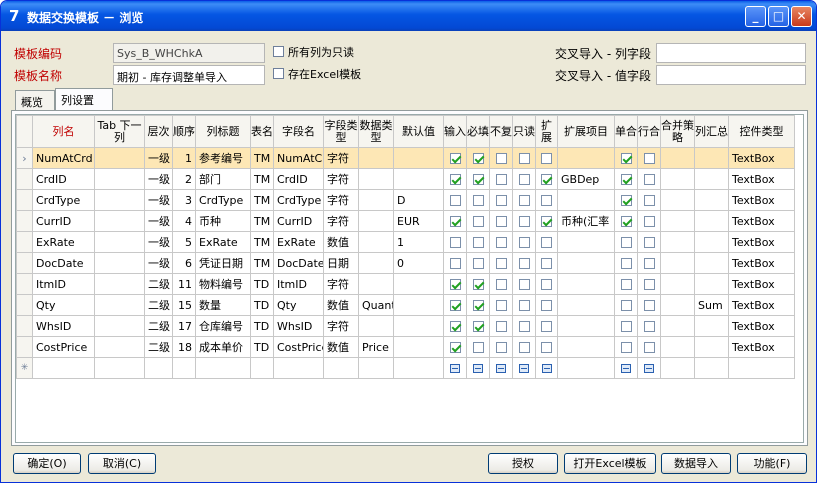  What do you see at coordinates (711, 305) in the screenshot?
I see `grid-cell: Sum` at bounding box center [711, 305].